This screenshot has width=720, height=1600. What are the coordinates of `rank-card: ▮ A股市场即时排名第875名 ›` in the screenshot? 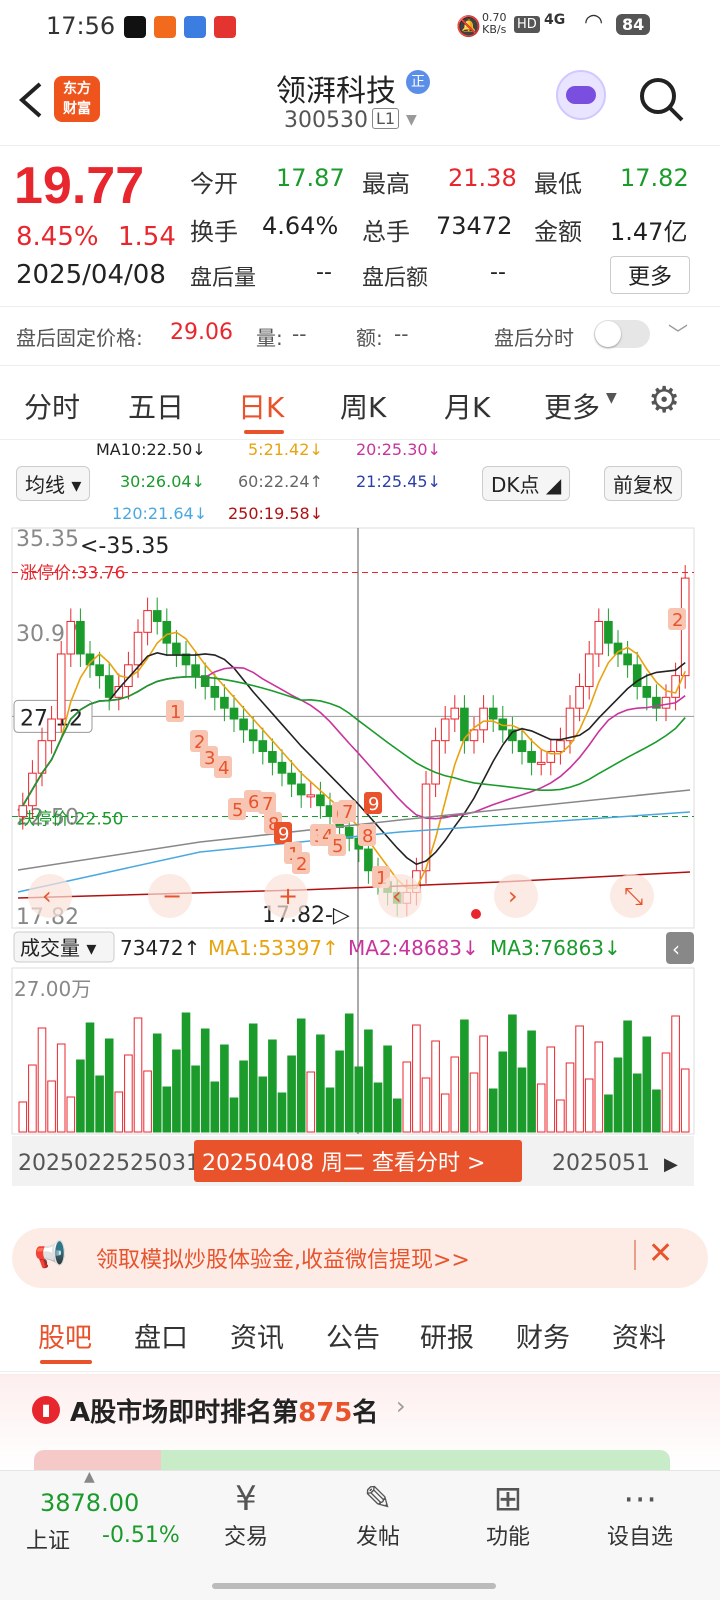 It's located at (360, 1422).